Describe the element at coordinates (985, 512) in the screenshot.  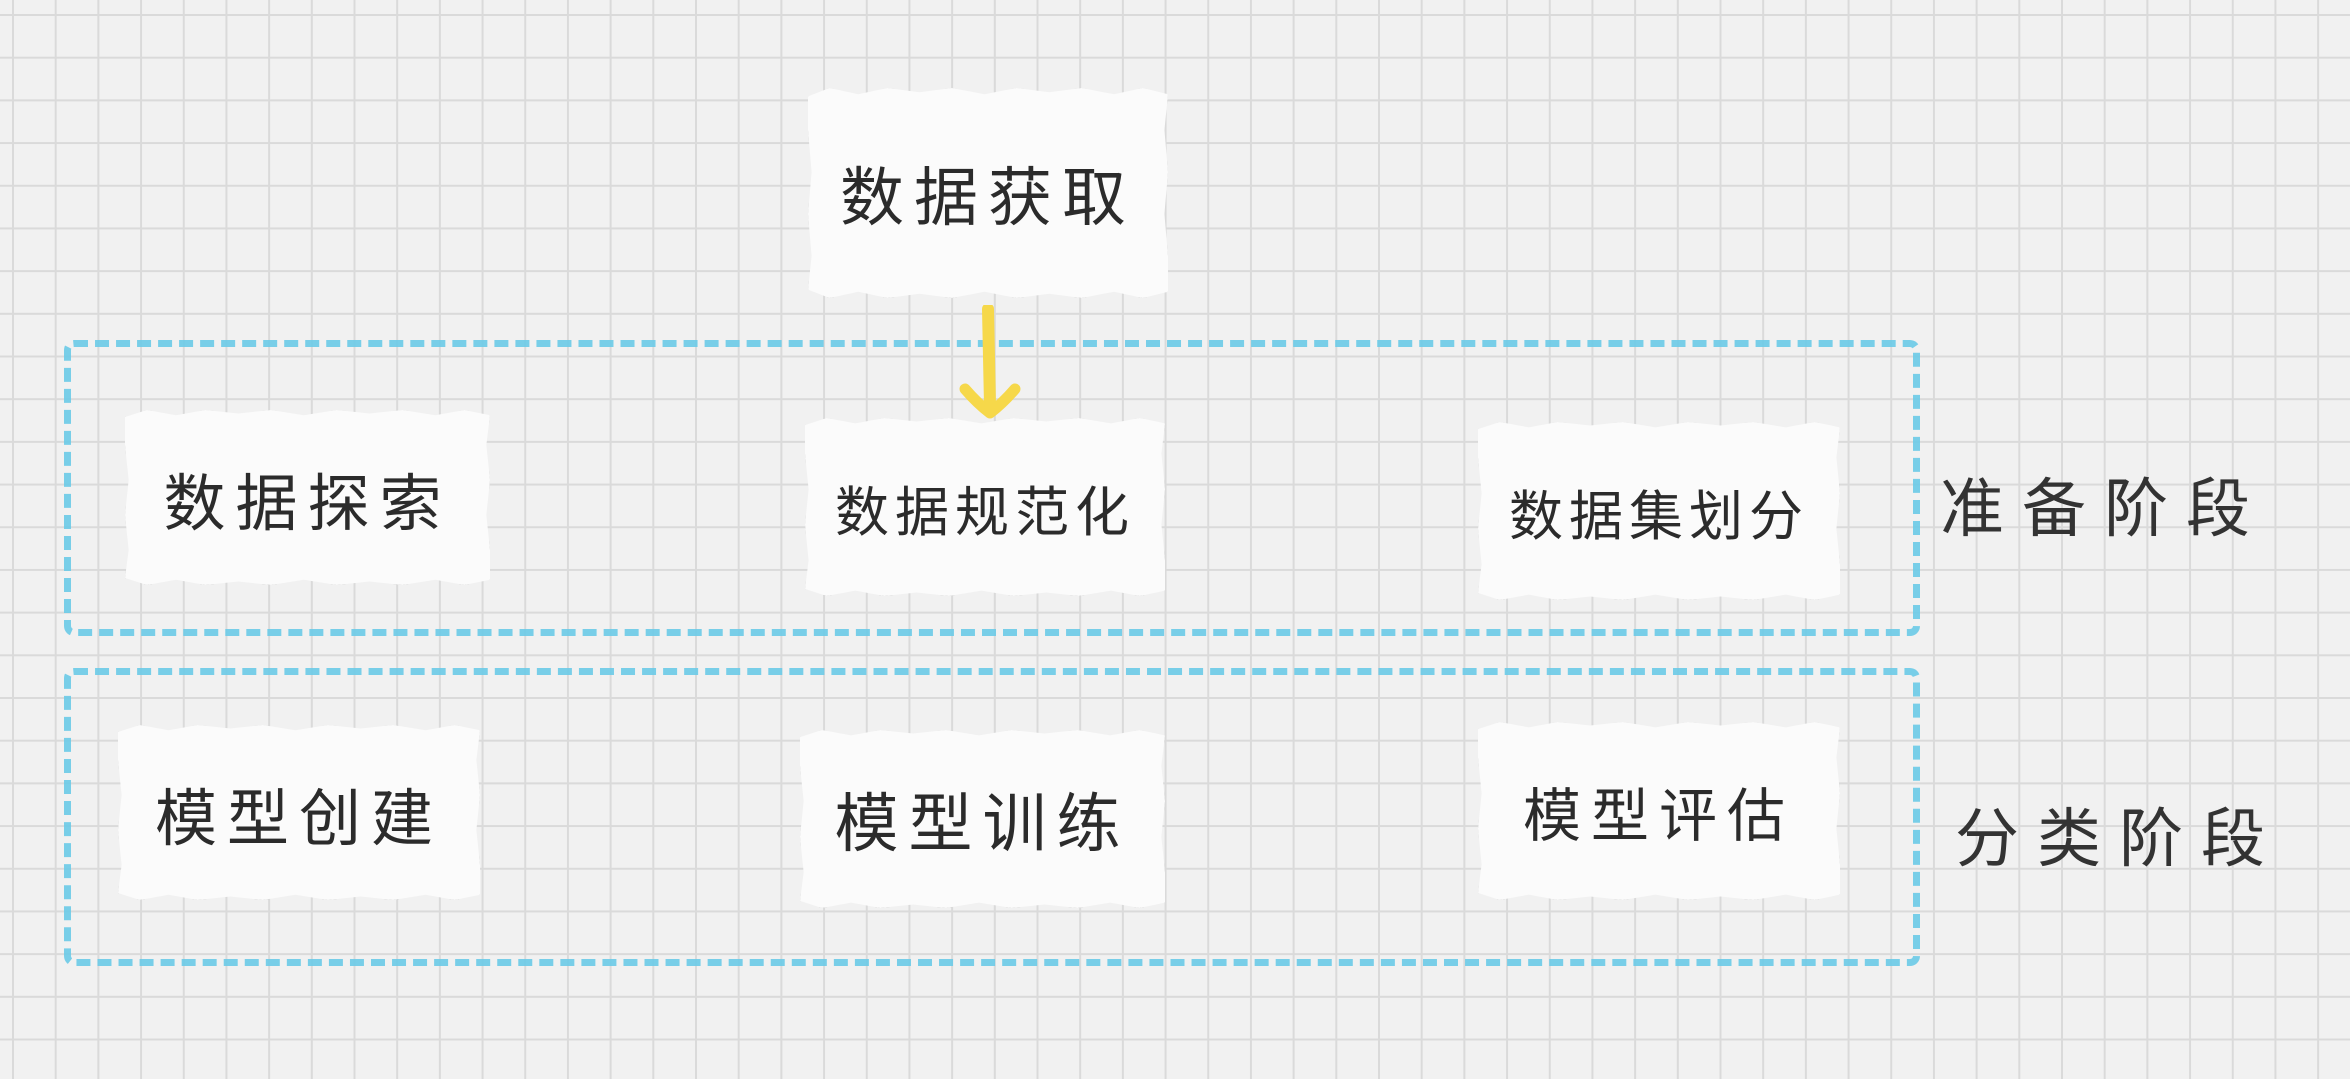
I see `node-label: 数据规范化` at that location.